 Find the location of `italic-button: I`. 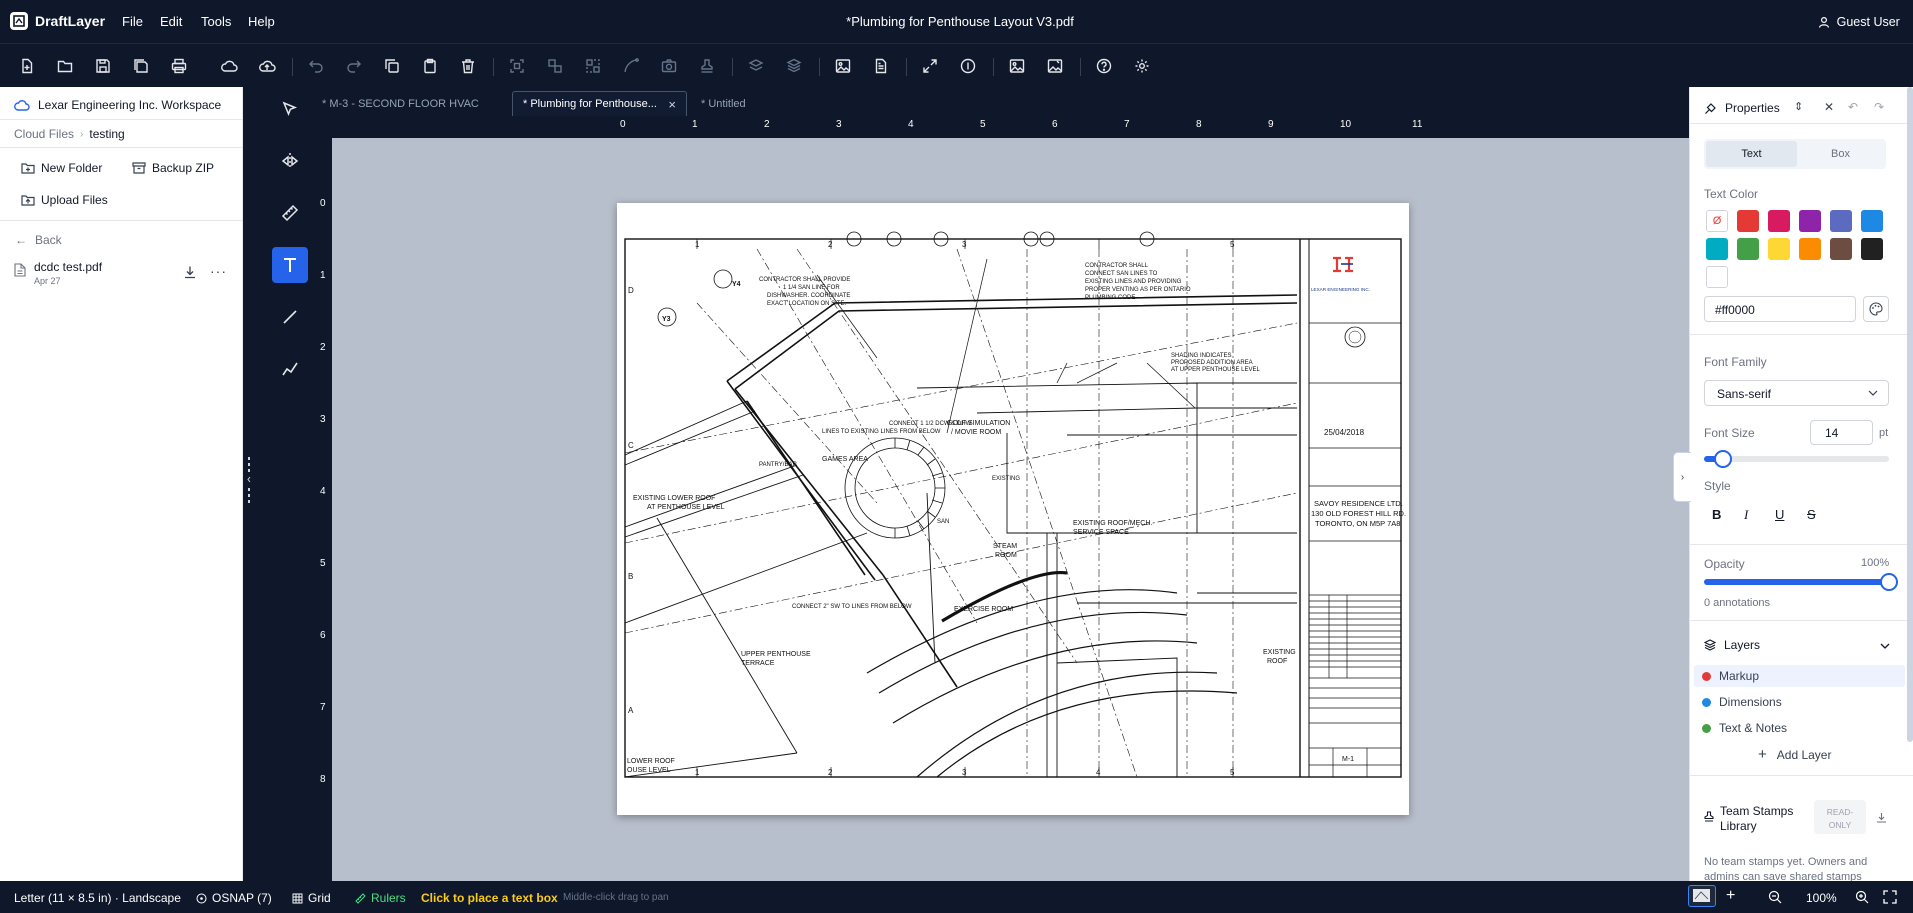

italic-button: I is located at coordinates (1746, 515).